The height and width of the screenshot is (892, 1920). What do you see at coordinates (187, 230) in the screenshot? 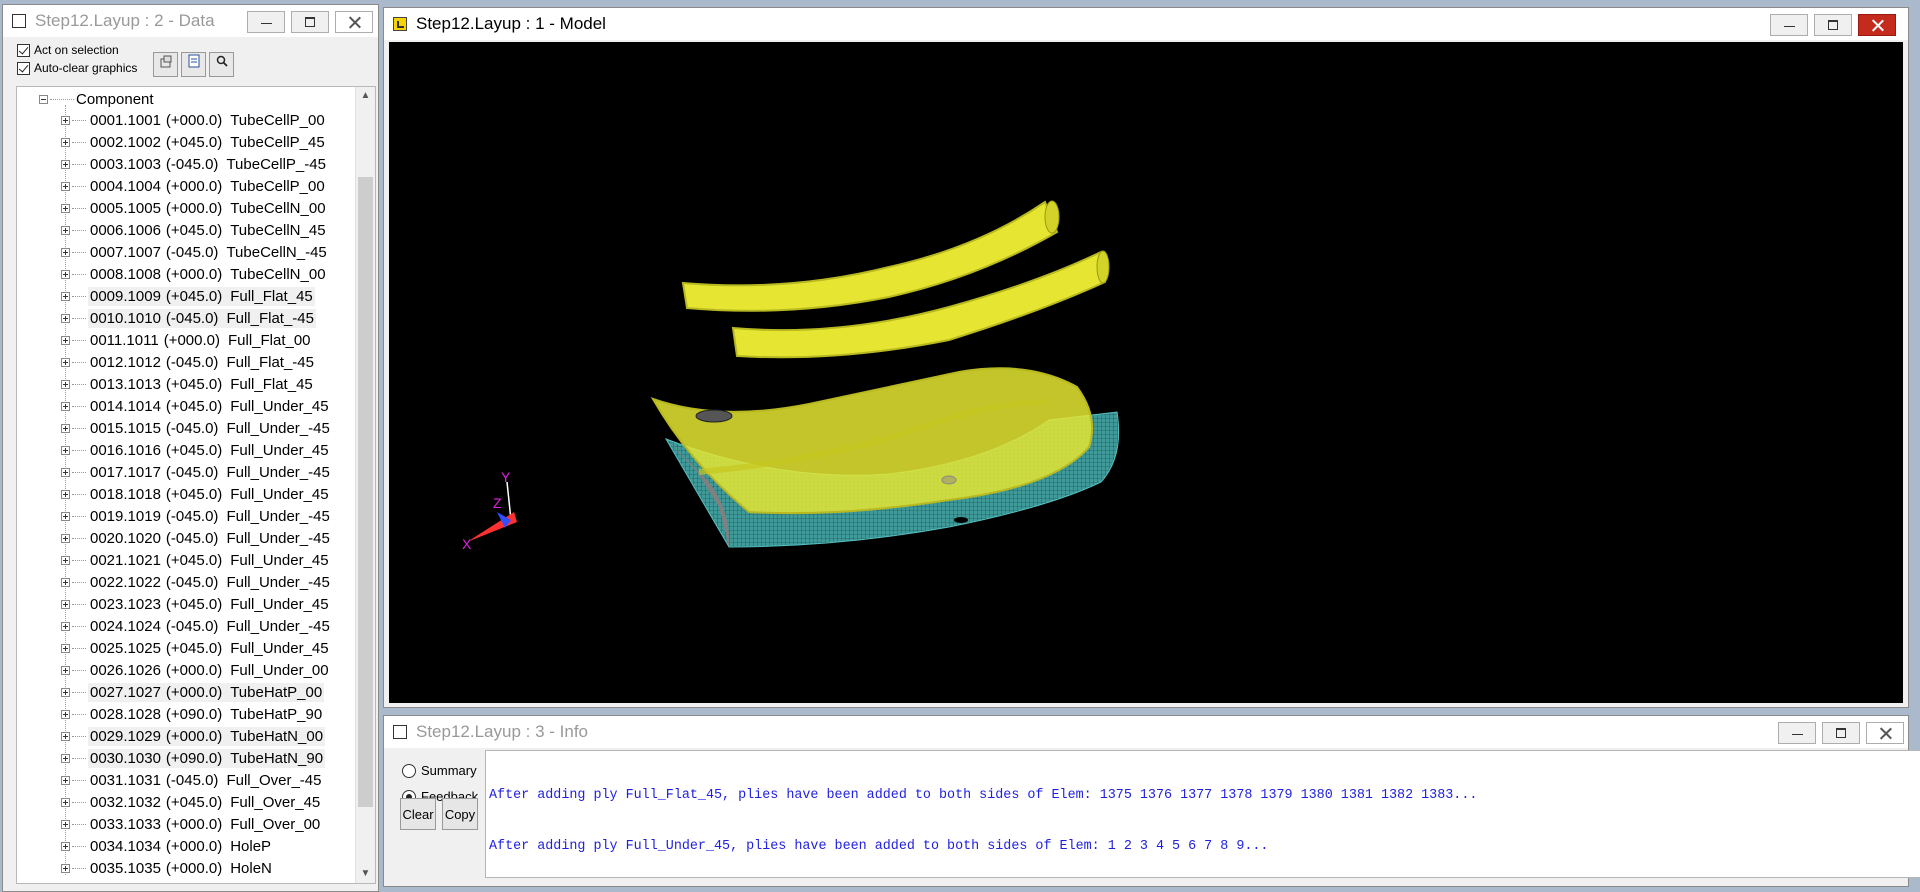
I see `tree-item: 0006.1006 (+045.0) TubeCellN_45` at bounding box center [187, 230].